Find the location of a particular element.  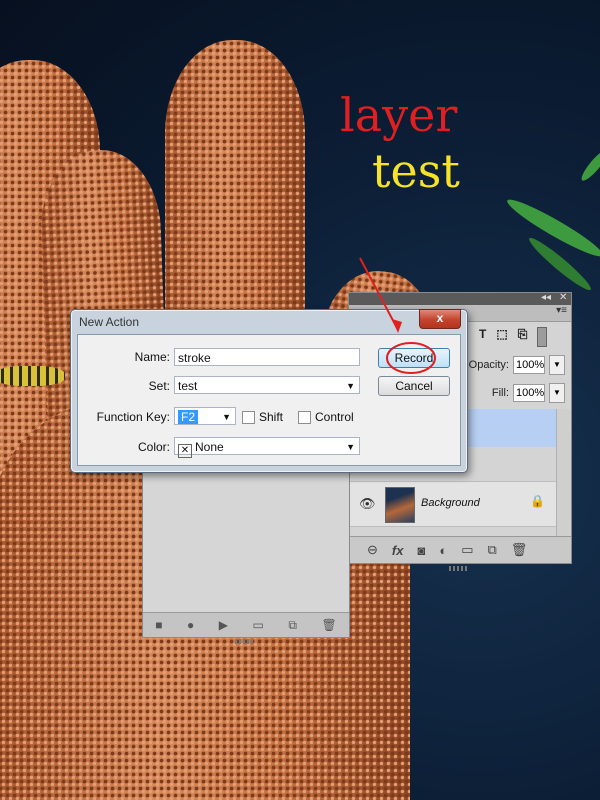

new-set-icon: ▭ is located at coordinates (258, 625).